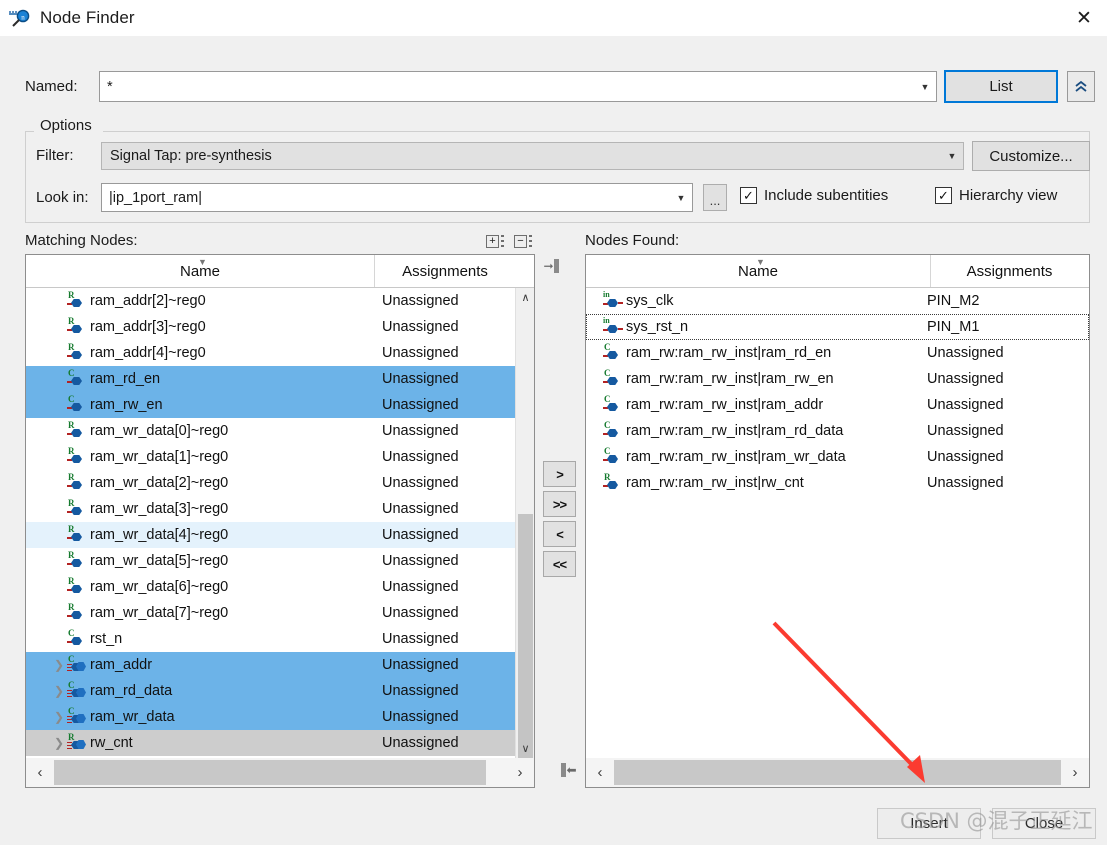 This screenshot has width=1107, height=845. What do you see at coordinates (280, 743) in the screenshot?
I see `table-row: ❯ Rrw_cnt Unassigned` at bounding box center [280, 743].